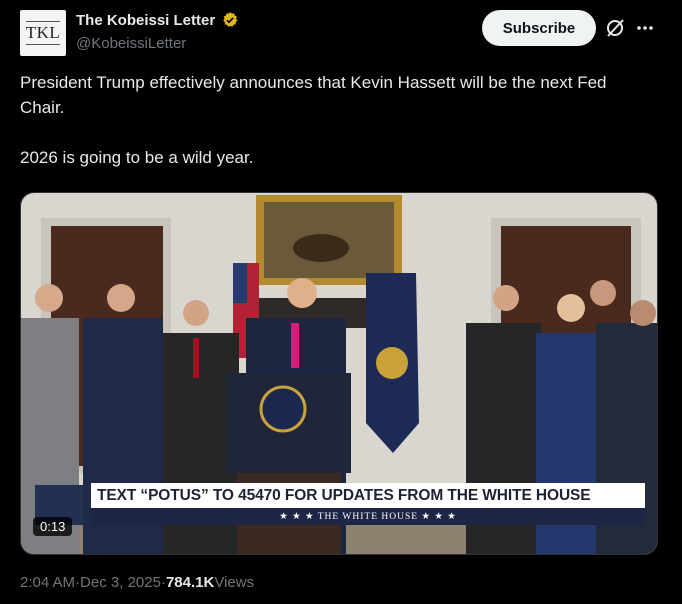  What do you see at coordinates (47, 582) in the screenshot?
I see `tweet-time: 2:04 AM` at bounding box center [47, 582].